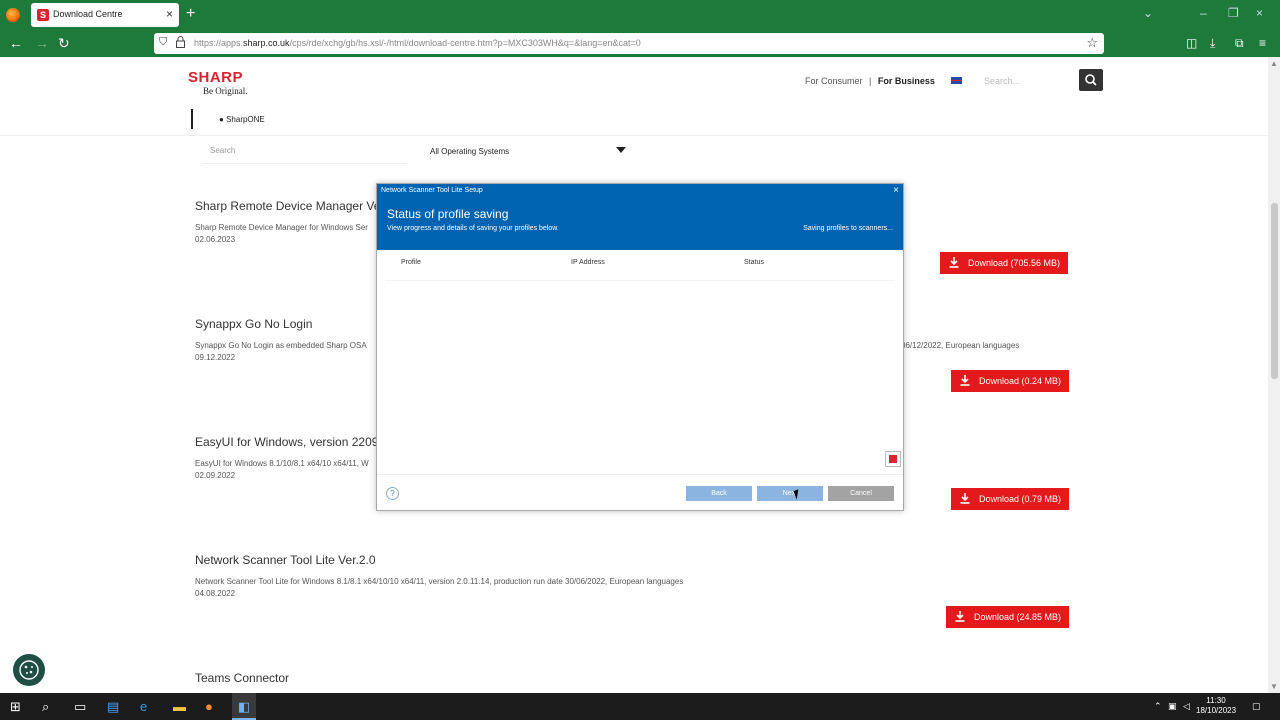 This screenshot has height=720, width=1280. What do you see at coordinates (143, 706) in the screenshot?
I see `edge-icon: e` at bounding box center [143, 706].